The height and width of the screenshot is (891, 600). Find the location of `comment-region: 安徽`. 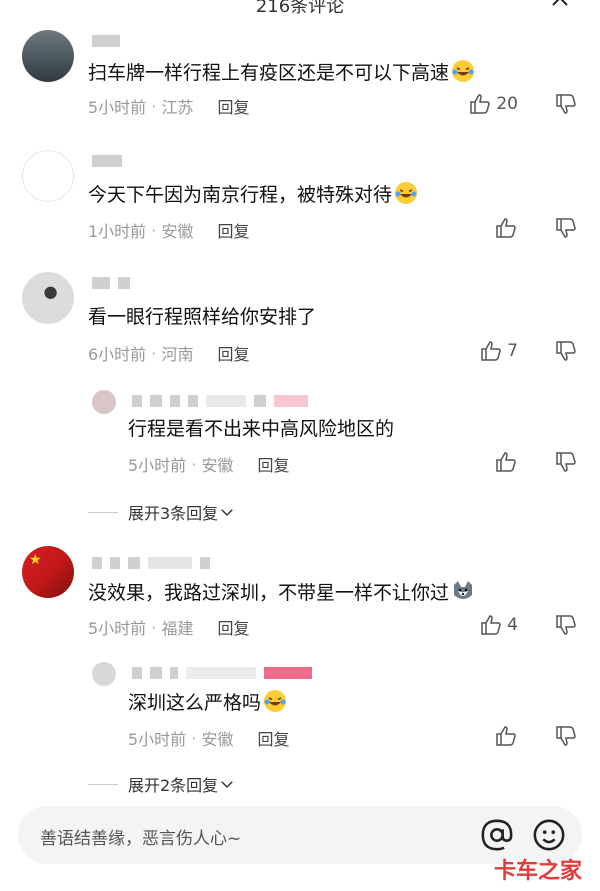

comment-region: 安徽 is located at coordinates (177, 231).